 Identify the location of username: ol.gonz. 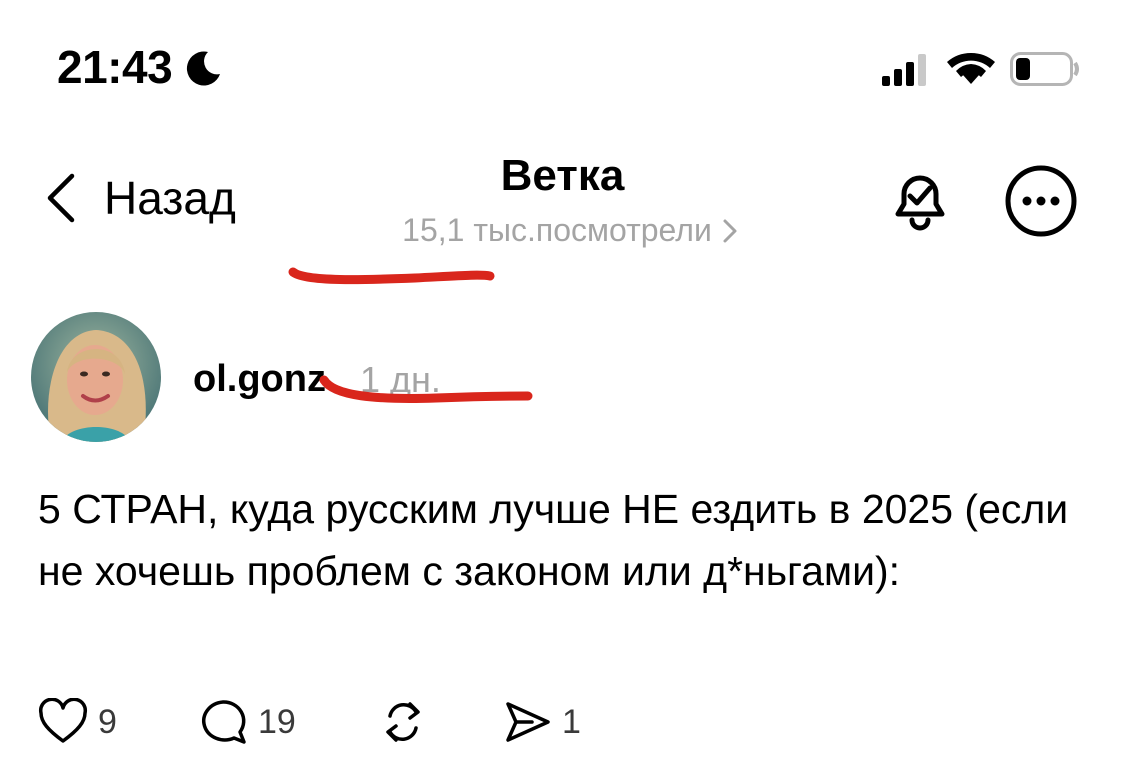
(259, 379).